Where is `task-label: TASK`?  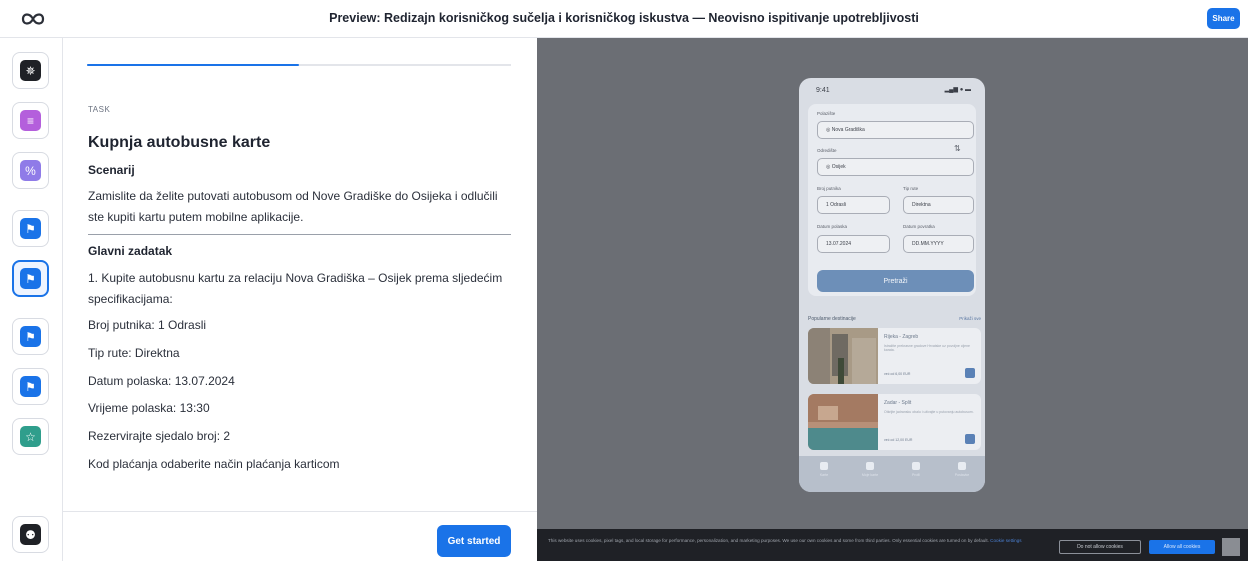 task-label: TASK is located at coordinates (99, 109).